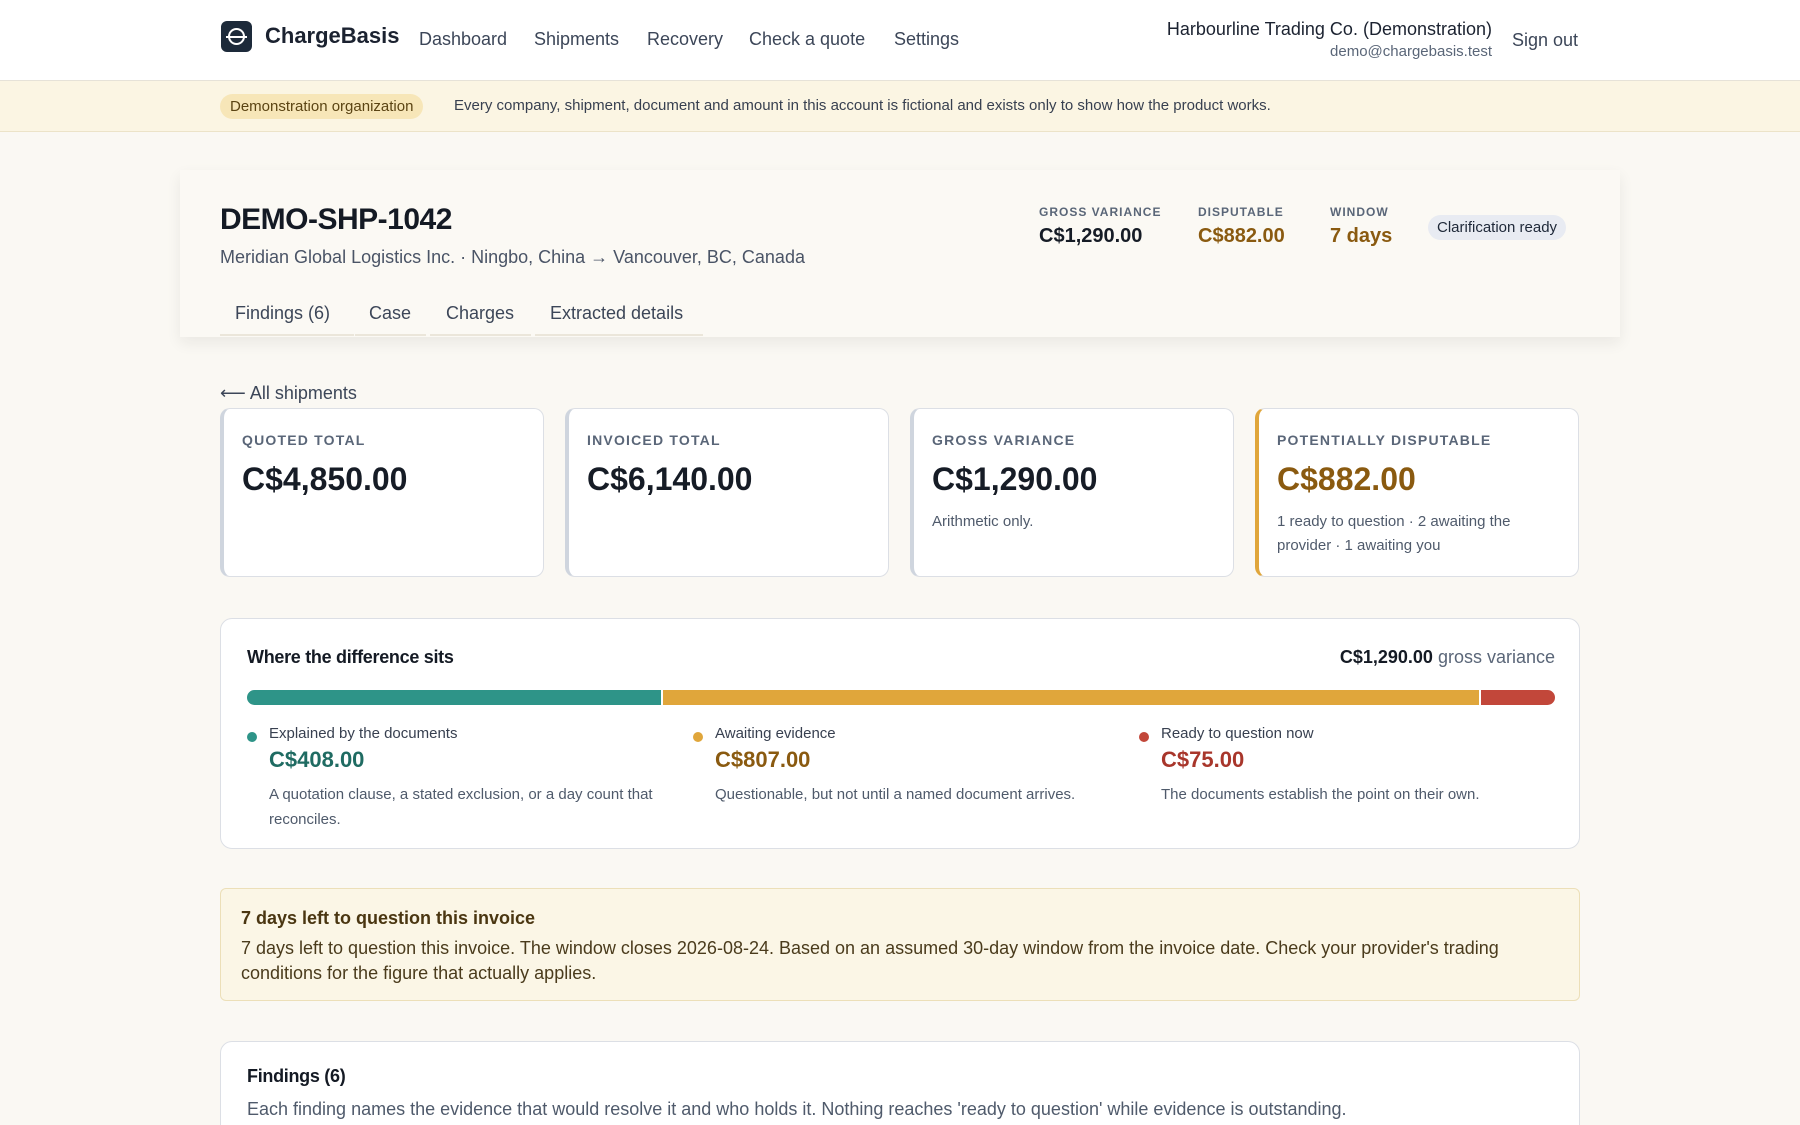 The height and width of the screenshot is (1125, 1800). Describe the element at coordinates (1359, 212) in the screenshot. I see `kpi-window-label: WINDOW` at that location.